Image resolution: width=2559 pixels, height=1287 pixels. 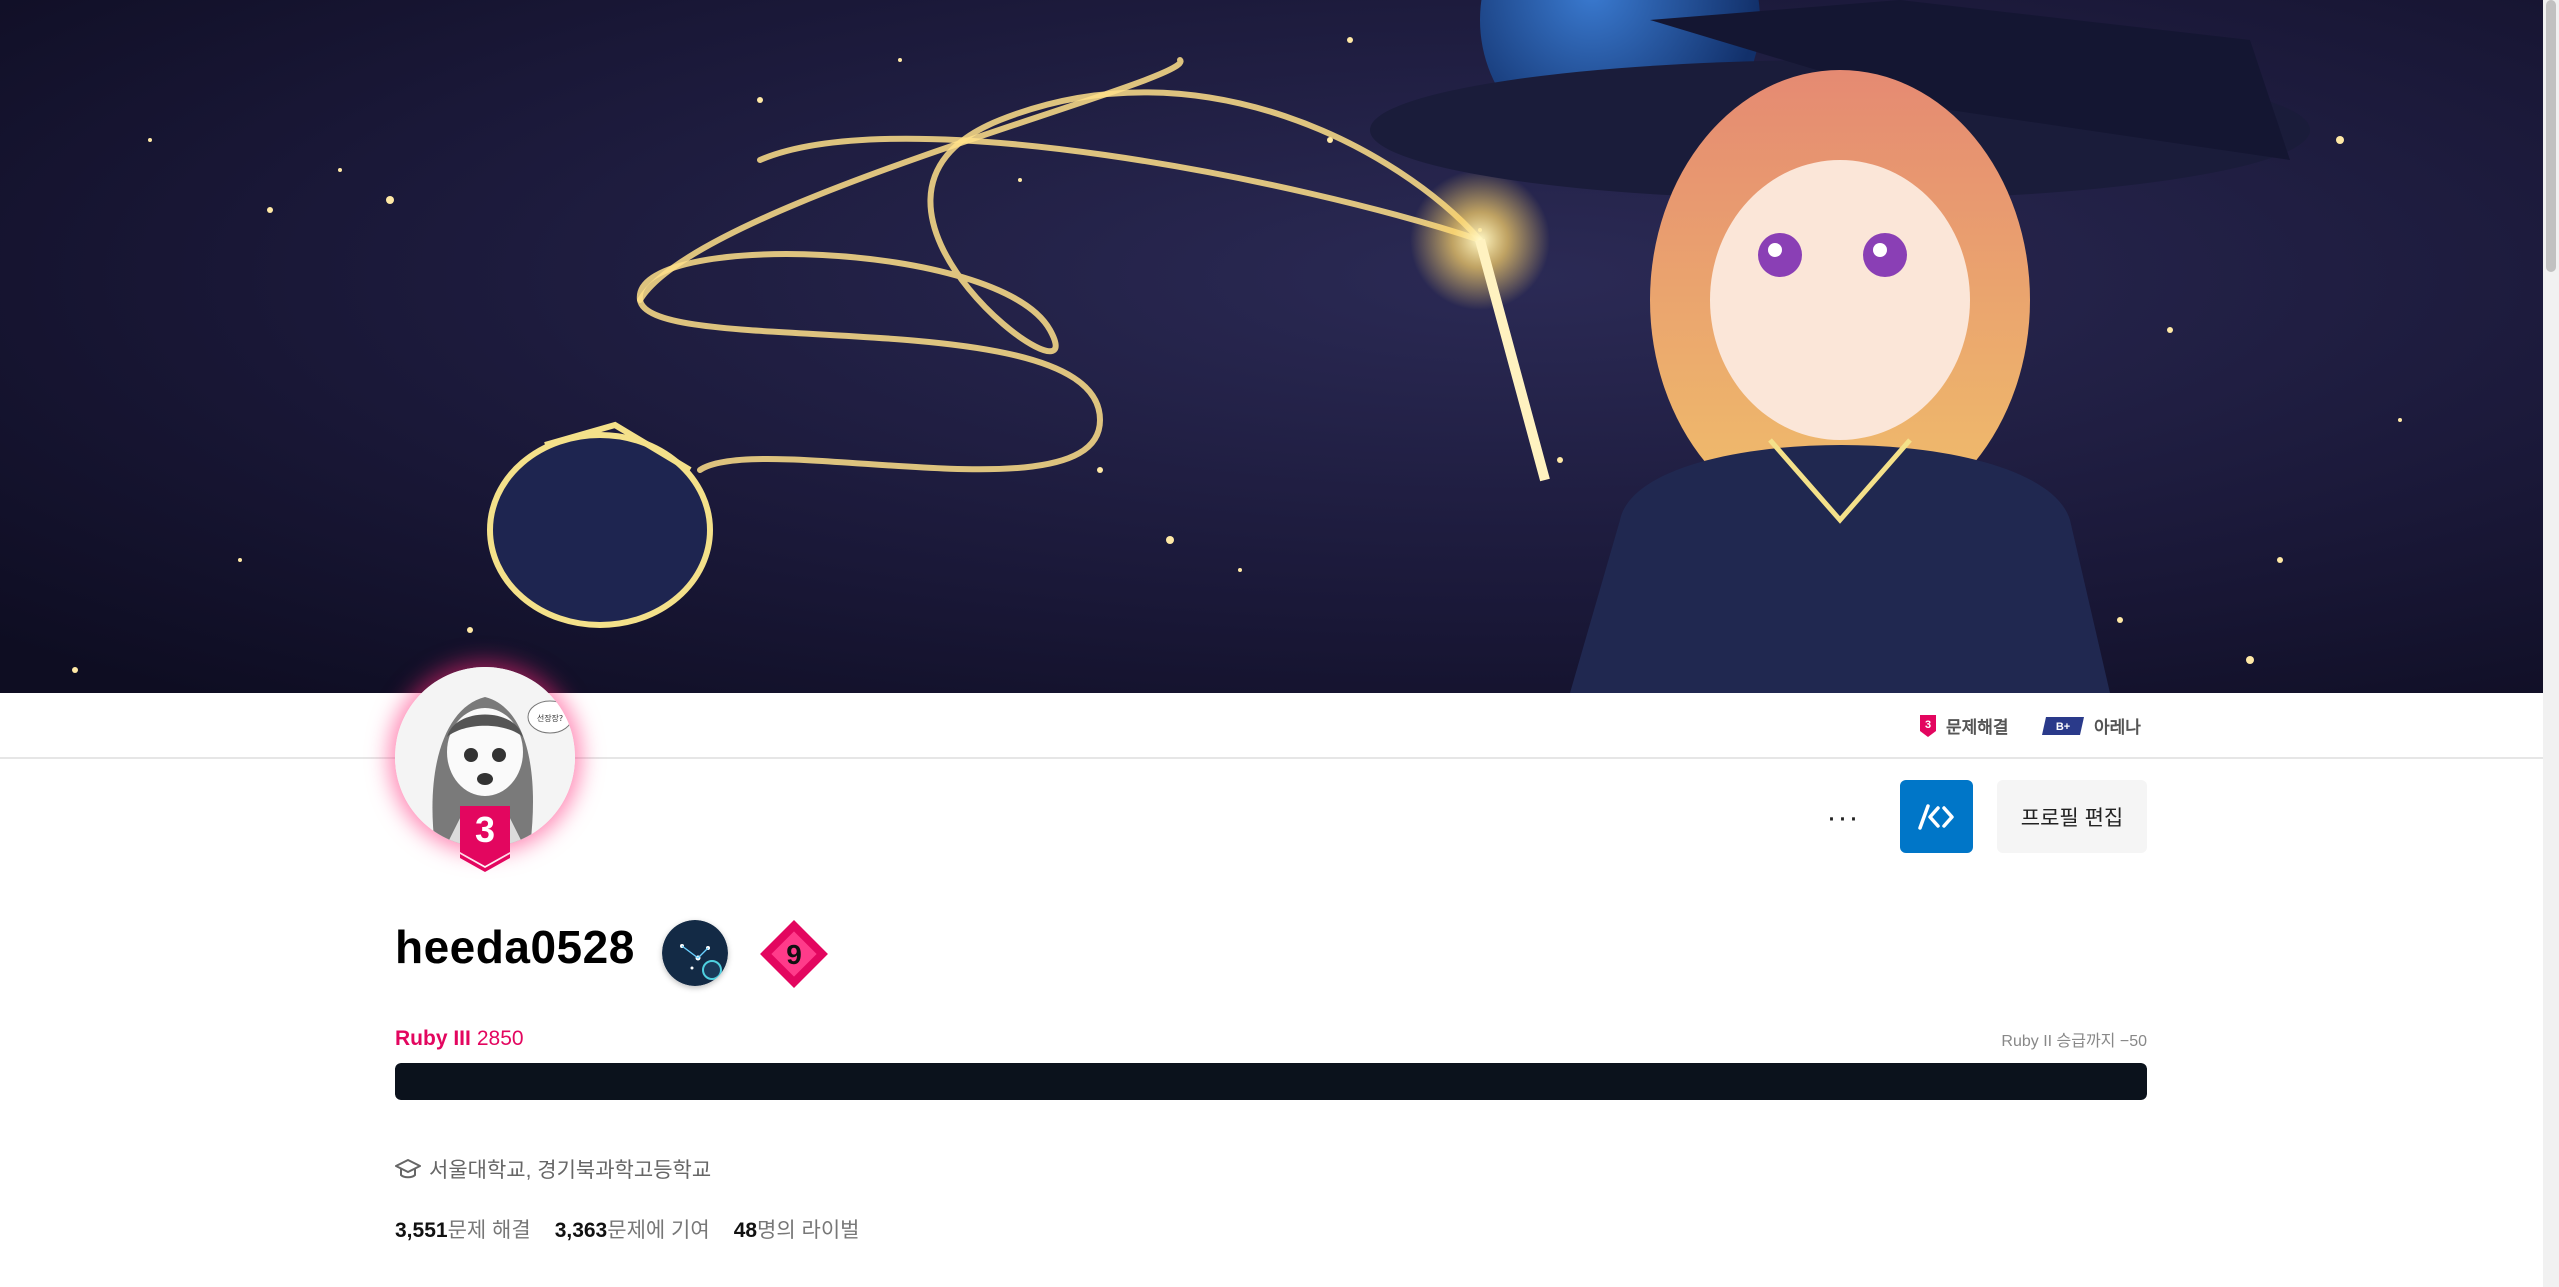 What do you see at coordinates (570, 1169) in the screenshot?
I see `school-text: 서울대학교, 경기북과학고등학교` at bounding box center [570, 1169].